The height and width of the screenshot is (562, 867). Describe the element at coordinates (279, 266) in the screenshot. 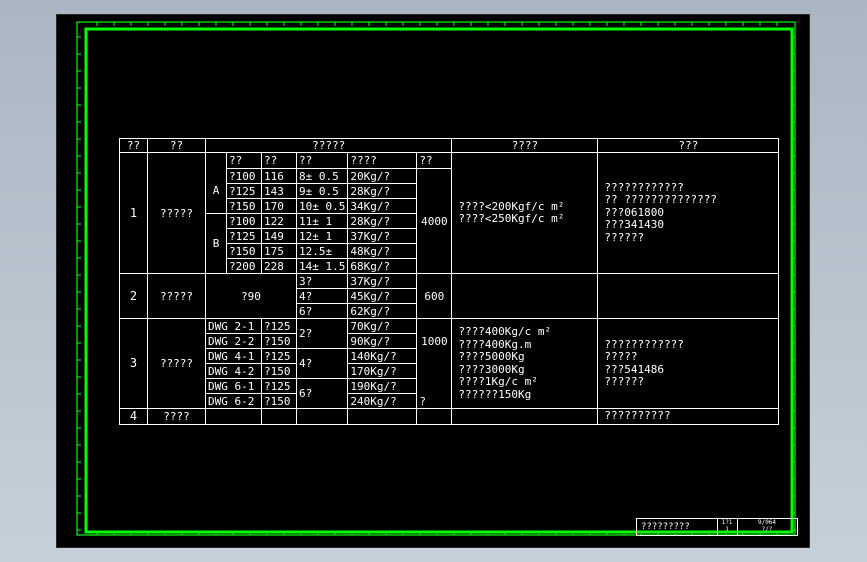

I see `spec-dia: 228` at that location.